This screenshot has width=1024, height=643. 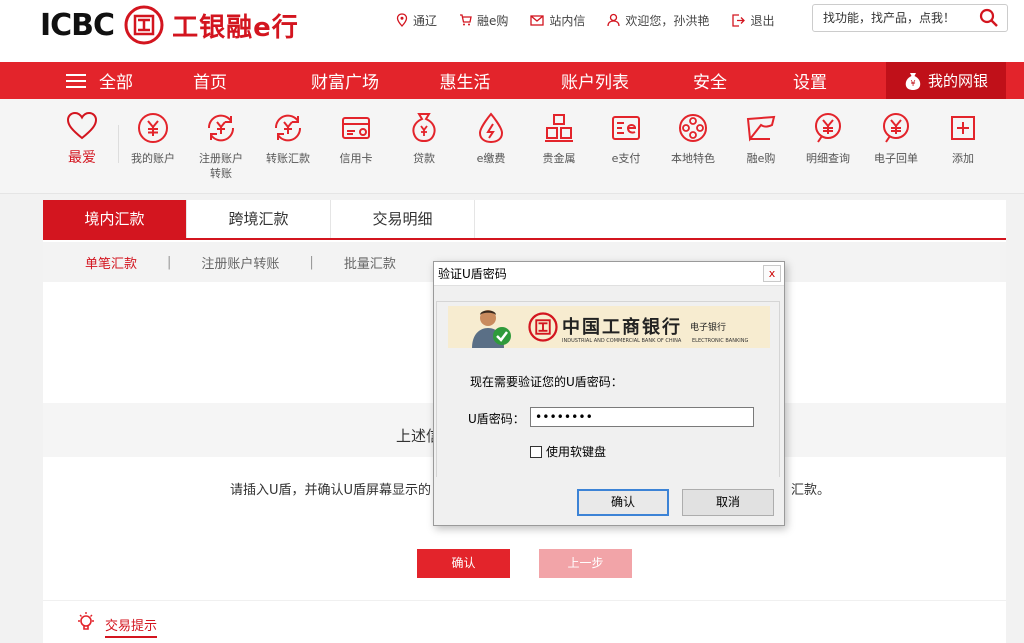 I want to click on user-verified-icon, so click(x=491, y=329).